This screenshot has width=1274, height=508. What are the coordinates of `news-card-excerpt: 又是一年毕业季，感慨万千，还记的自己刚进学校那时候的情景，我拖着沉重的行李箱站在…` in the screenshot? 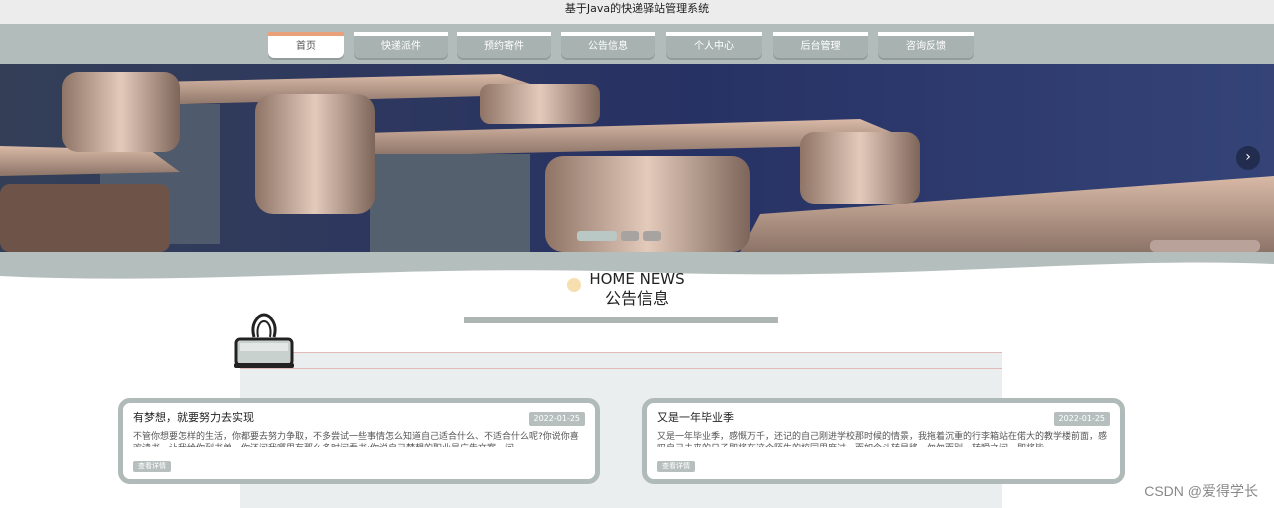 It's located at (882, 439).